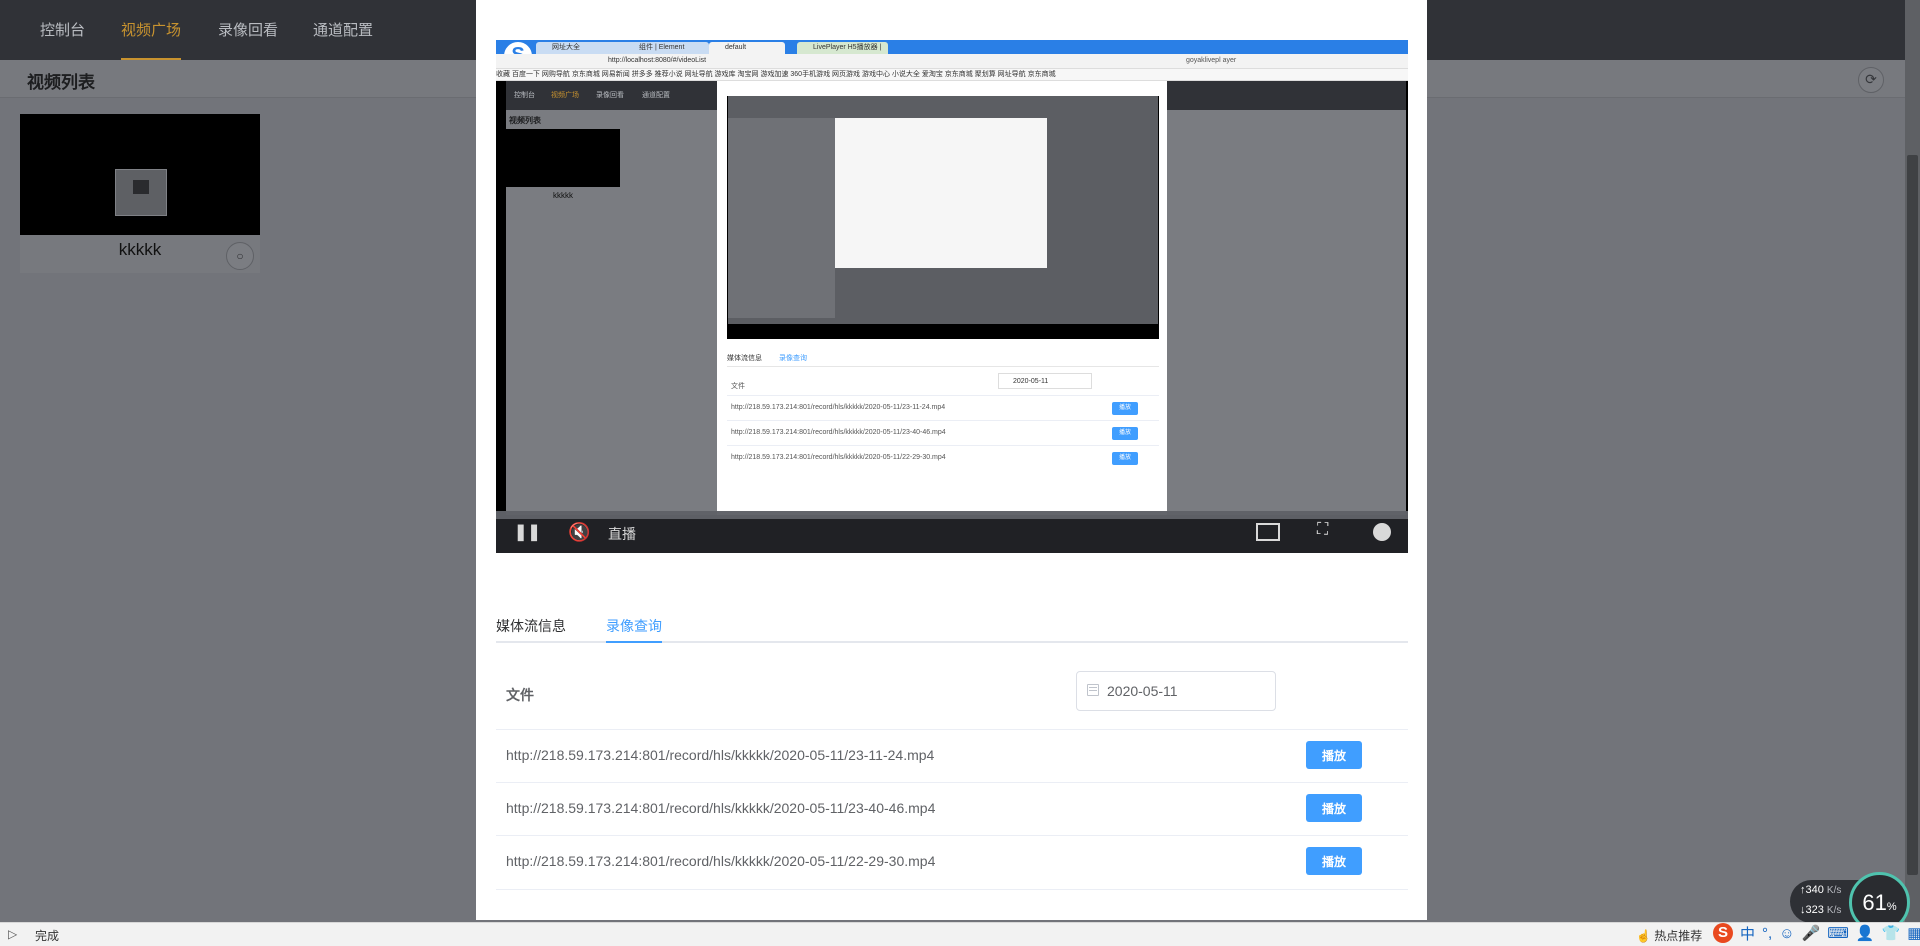 This screenshot has height=946, width=1920. Describe the element at coordinates (1747, 933) in the screenshot. I see `ime-mode: 中` at that location.